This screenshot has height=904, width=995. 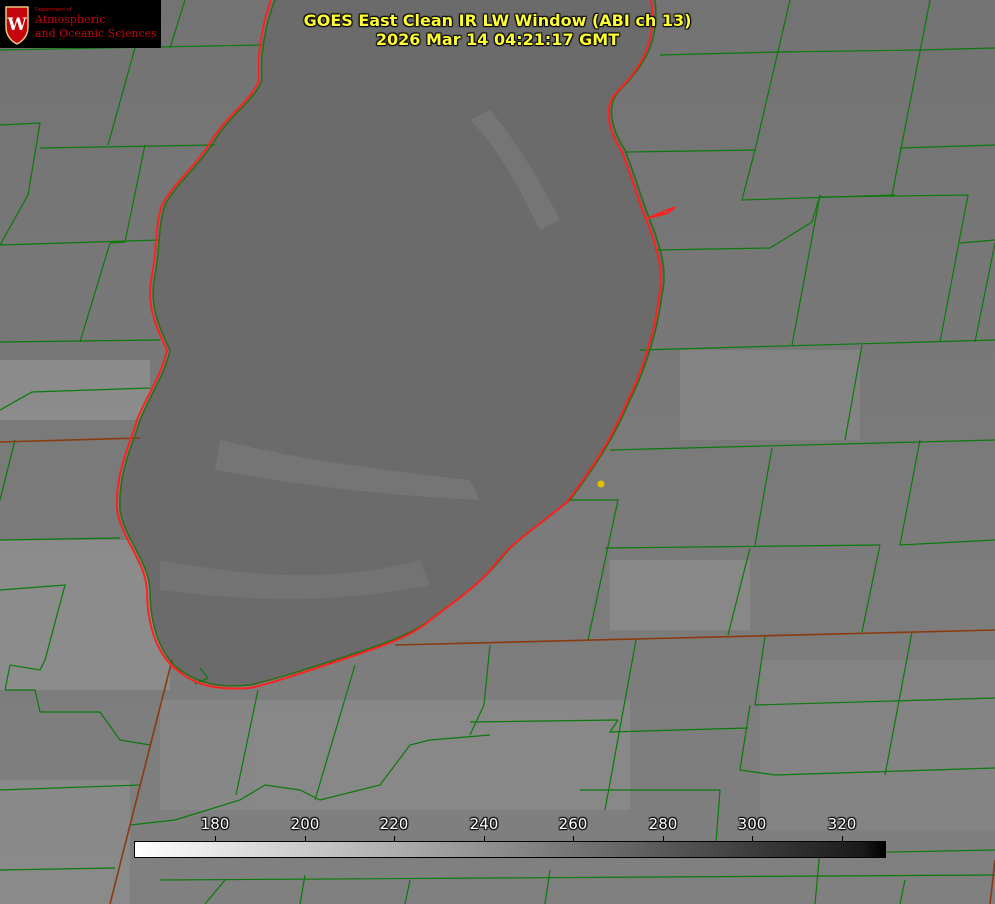 What do you see at coordinates (497, 20) in the screenshot?
I see `image-title: GOES East Clean IR LW Window (ABI ch 13)` at bounding box center [497, 20].